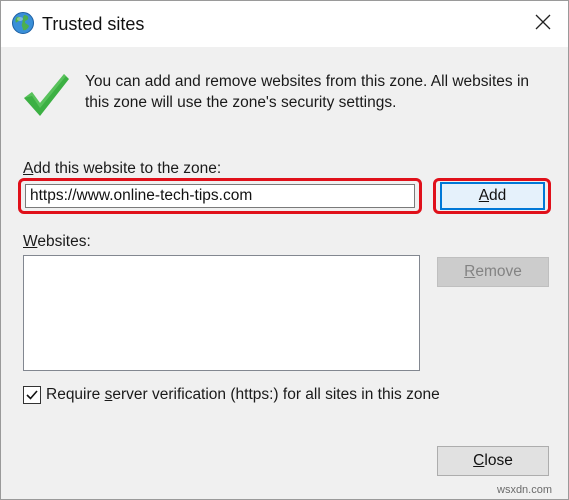 This screenshot has width=569, height=500. What do you see at coordinates (492, 196) in the screenshot?
I see `add-button: Add` at bounding box center [492, 196].